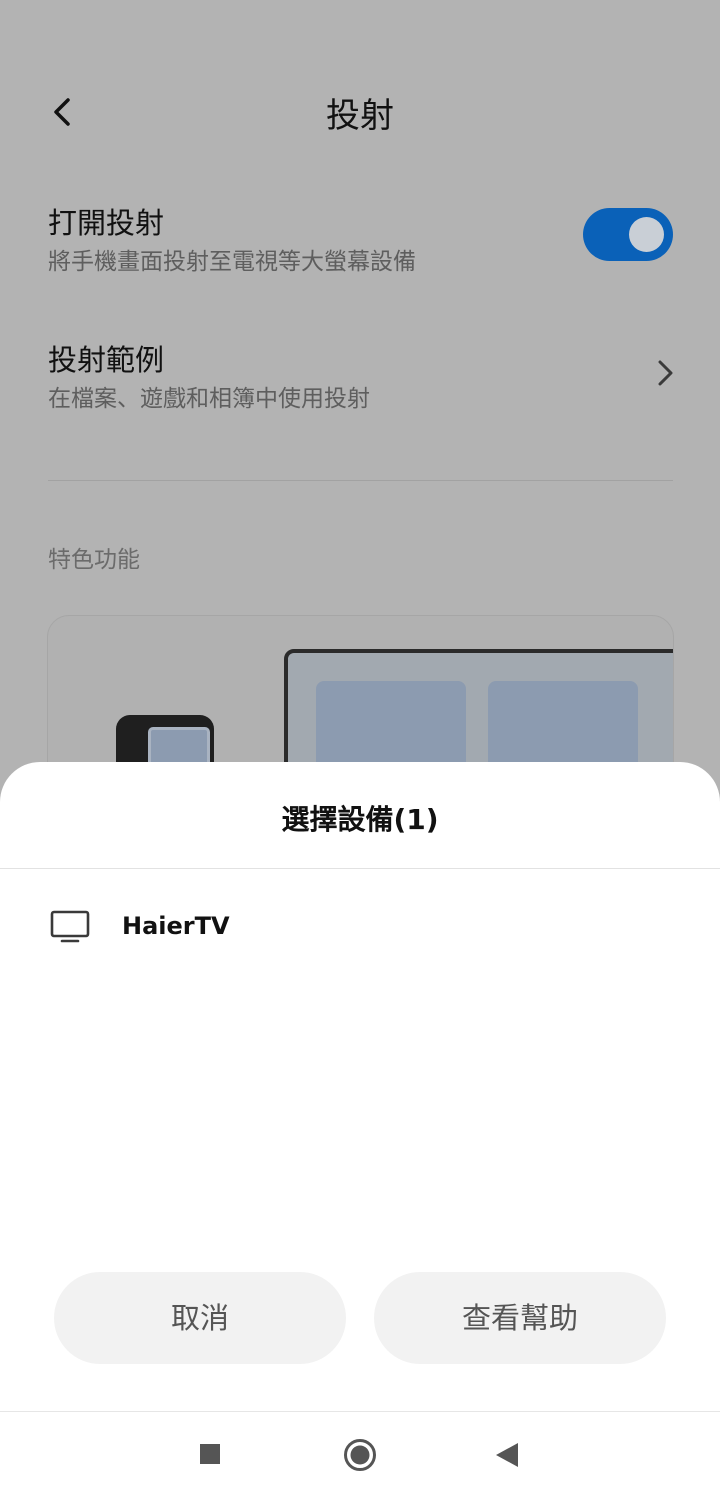 The width and height of the screenshot is (720, 1498). What do you see at coordinates (646, 234) in the screenshot?
I see `toggle-knob` at bounding box center [646, 234].